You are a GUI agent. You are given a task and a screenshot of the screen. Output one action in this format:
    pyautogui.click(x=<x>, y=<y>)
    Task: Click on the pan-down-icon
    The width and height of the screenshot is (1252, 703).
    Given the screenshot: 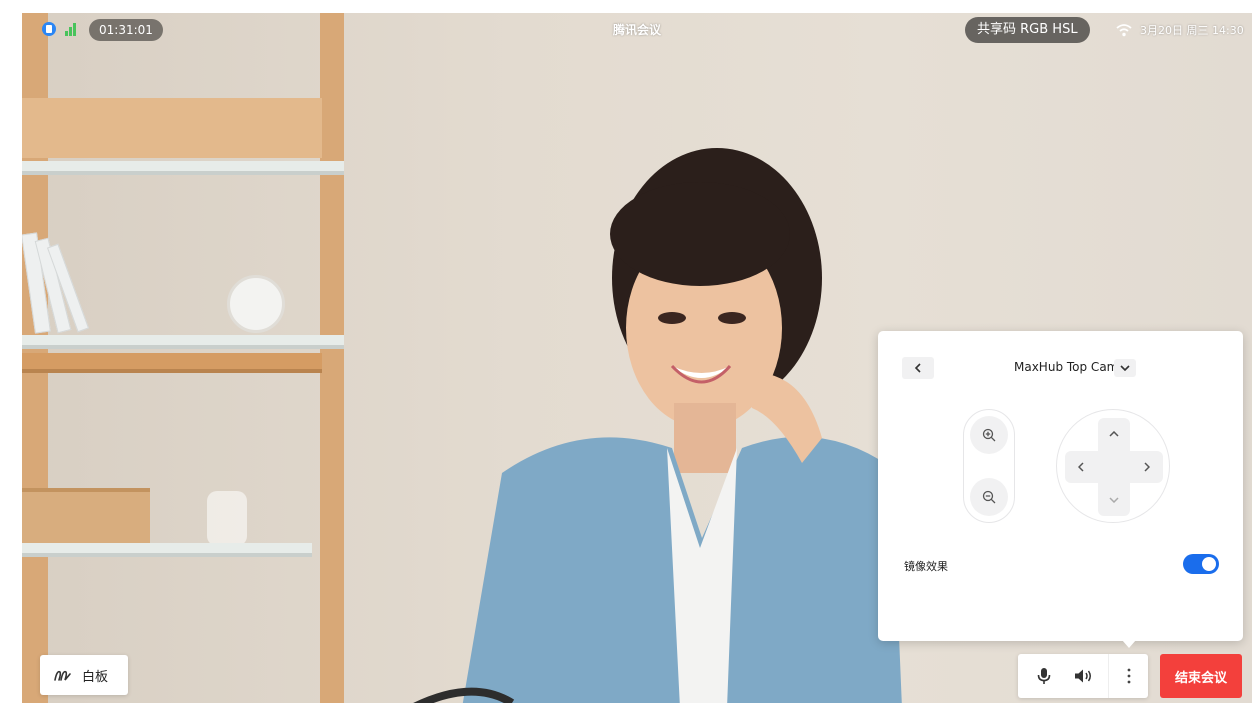 What is the action you would take?
    pyautogui.click(x=1114, y=500)
    